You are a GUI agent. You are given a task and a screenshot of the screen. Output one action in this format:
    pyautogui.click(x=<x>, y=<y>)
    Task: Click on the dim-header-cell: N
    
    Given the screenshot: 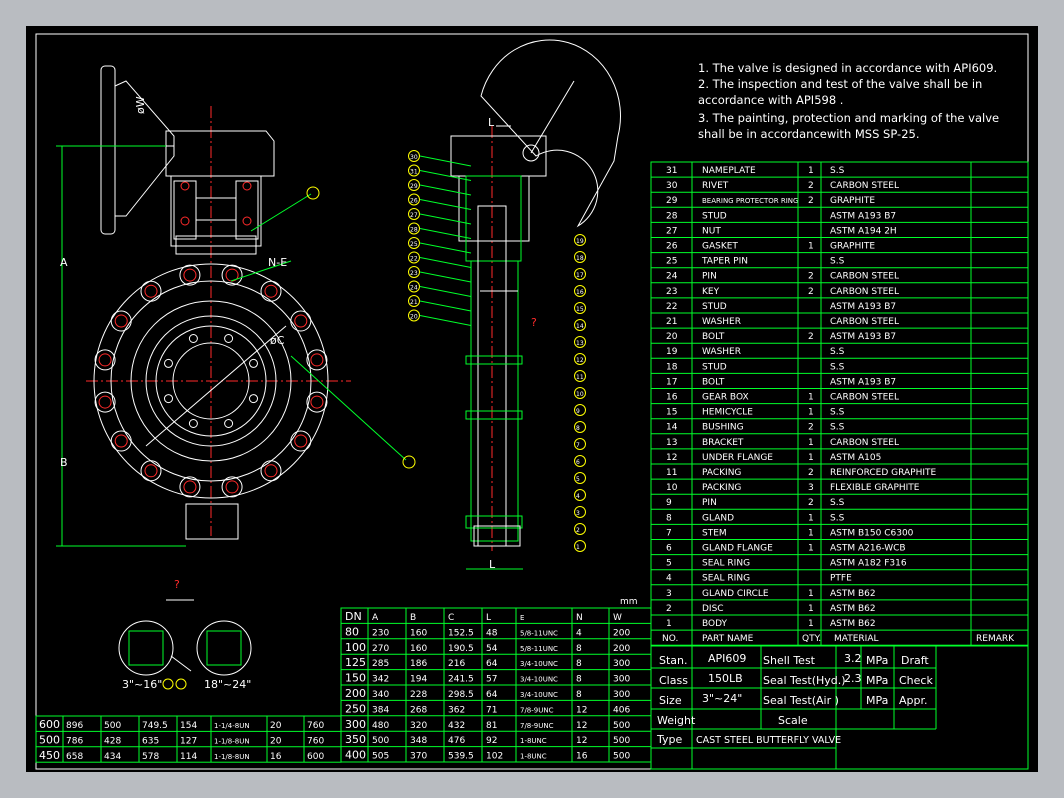 What is the action you would take?
    pyautogui.click(x=579, y=618)
    